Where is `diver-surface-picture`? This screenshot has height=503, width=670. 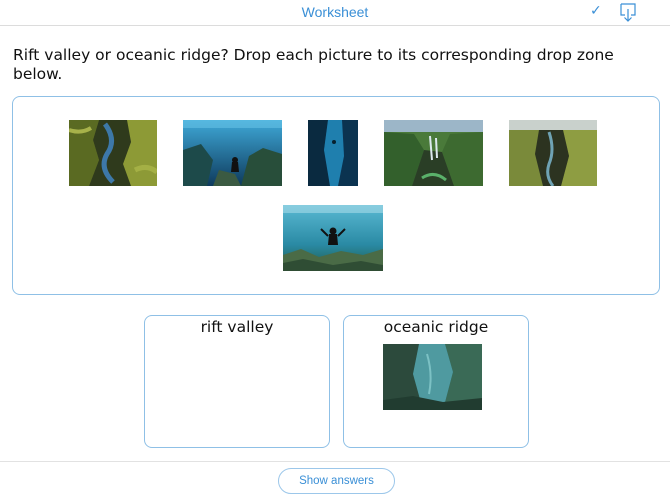 diver-surface-picture is located at coordinates (333, 238).